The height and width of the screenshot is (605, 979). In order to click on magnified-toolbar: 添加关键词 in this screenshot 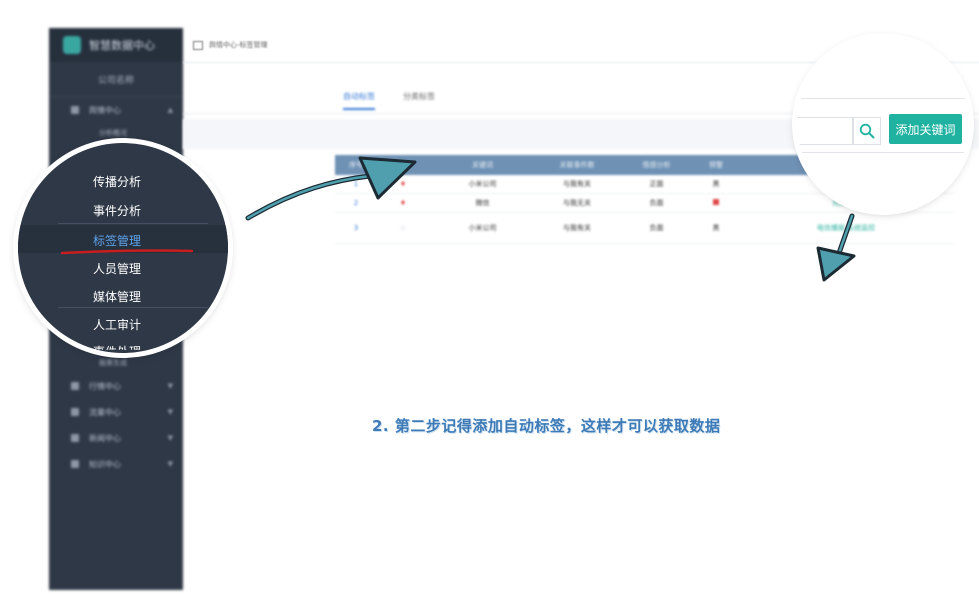, I will do `click(883, 124)`.